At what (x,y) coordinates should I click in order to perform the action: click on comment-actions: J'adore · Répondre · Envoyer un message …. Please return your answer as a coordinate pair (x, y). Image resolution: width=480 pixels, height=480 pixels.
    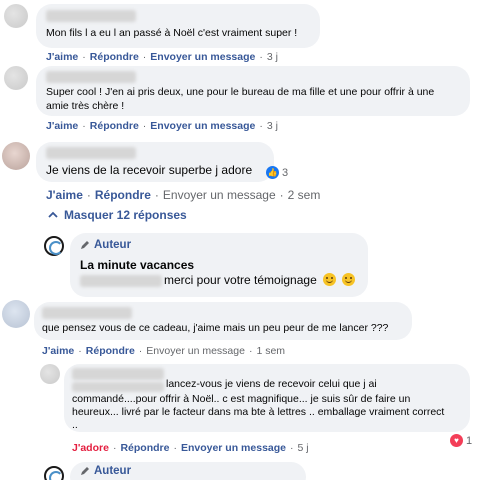
    Looking at the image, I should click on (190, 448).